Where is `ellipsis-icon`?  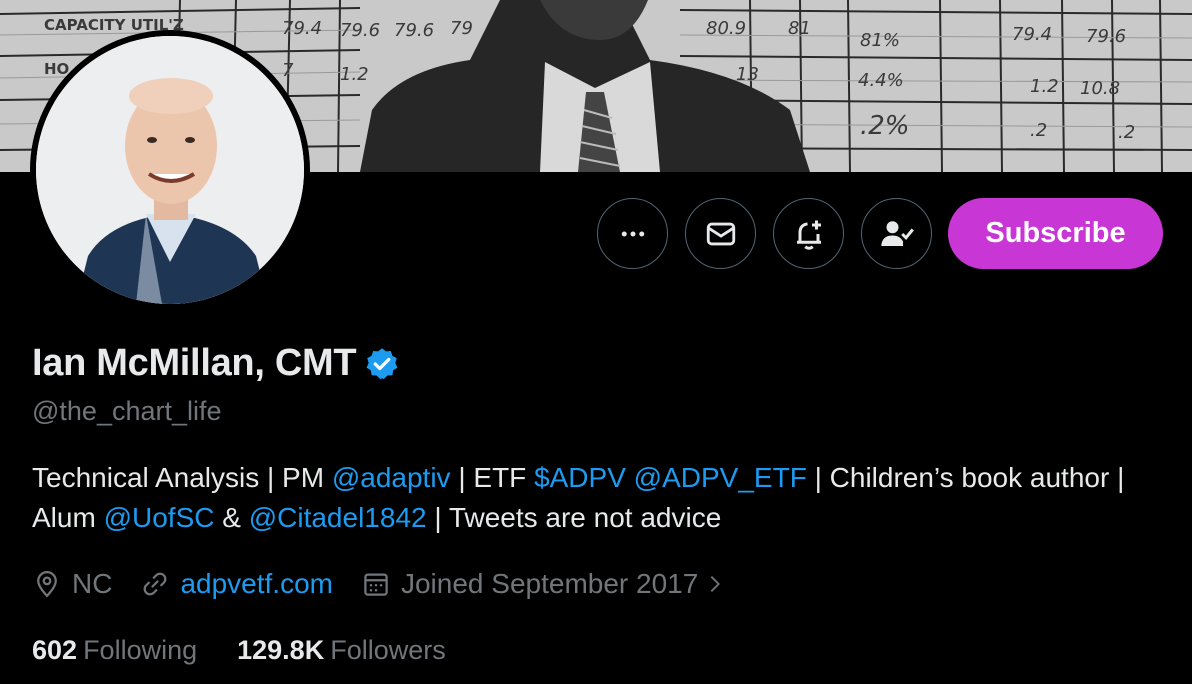 ellipsis-icon is located at coordinates (632, 233).